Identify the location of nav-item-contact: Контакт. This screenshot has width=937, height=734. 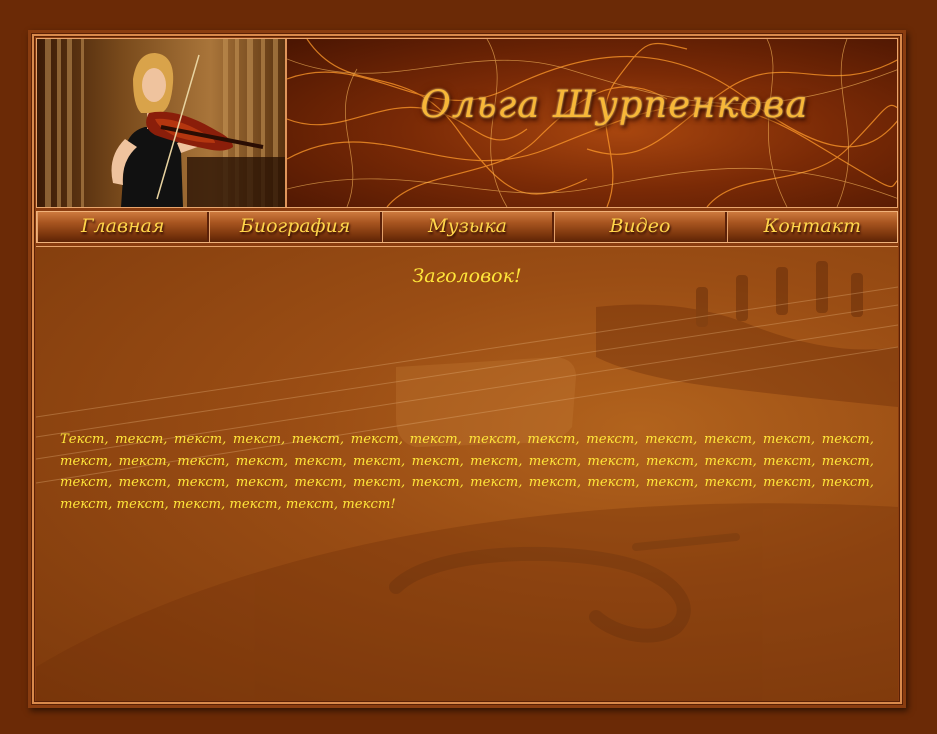
(812, 227).